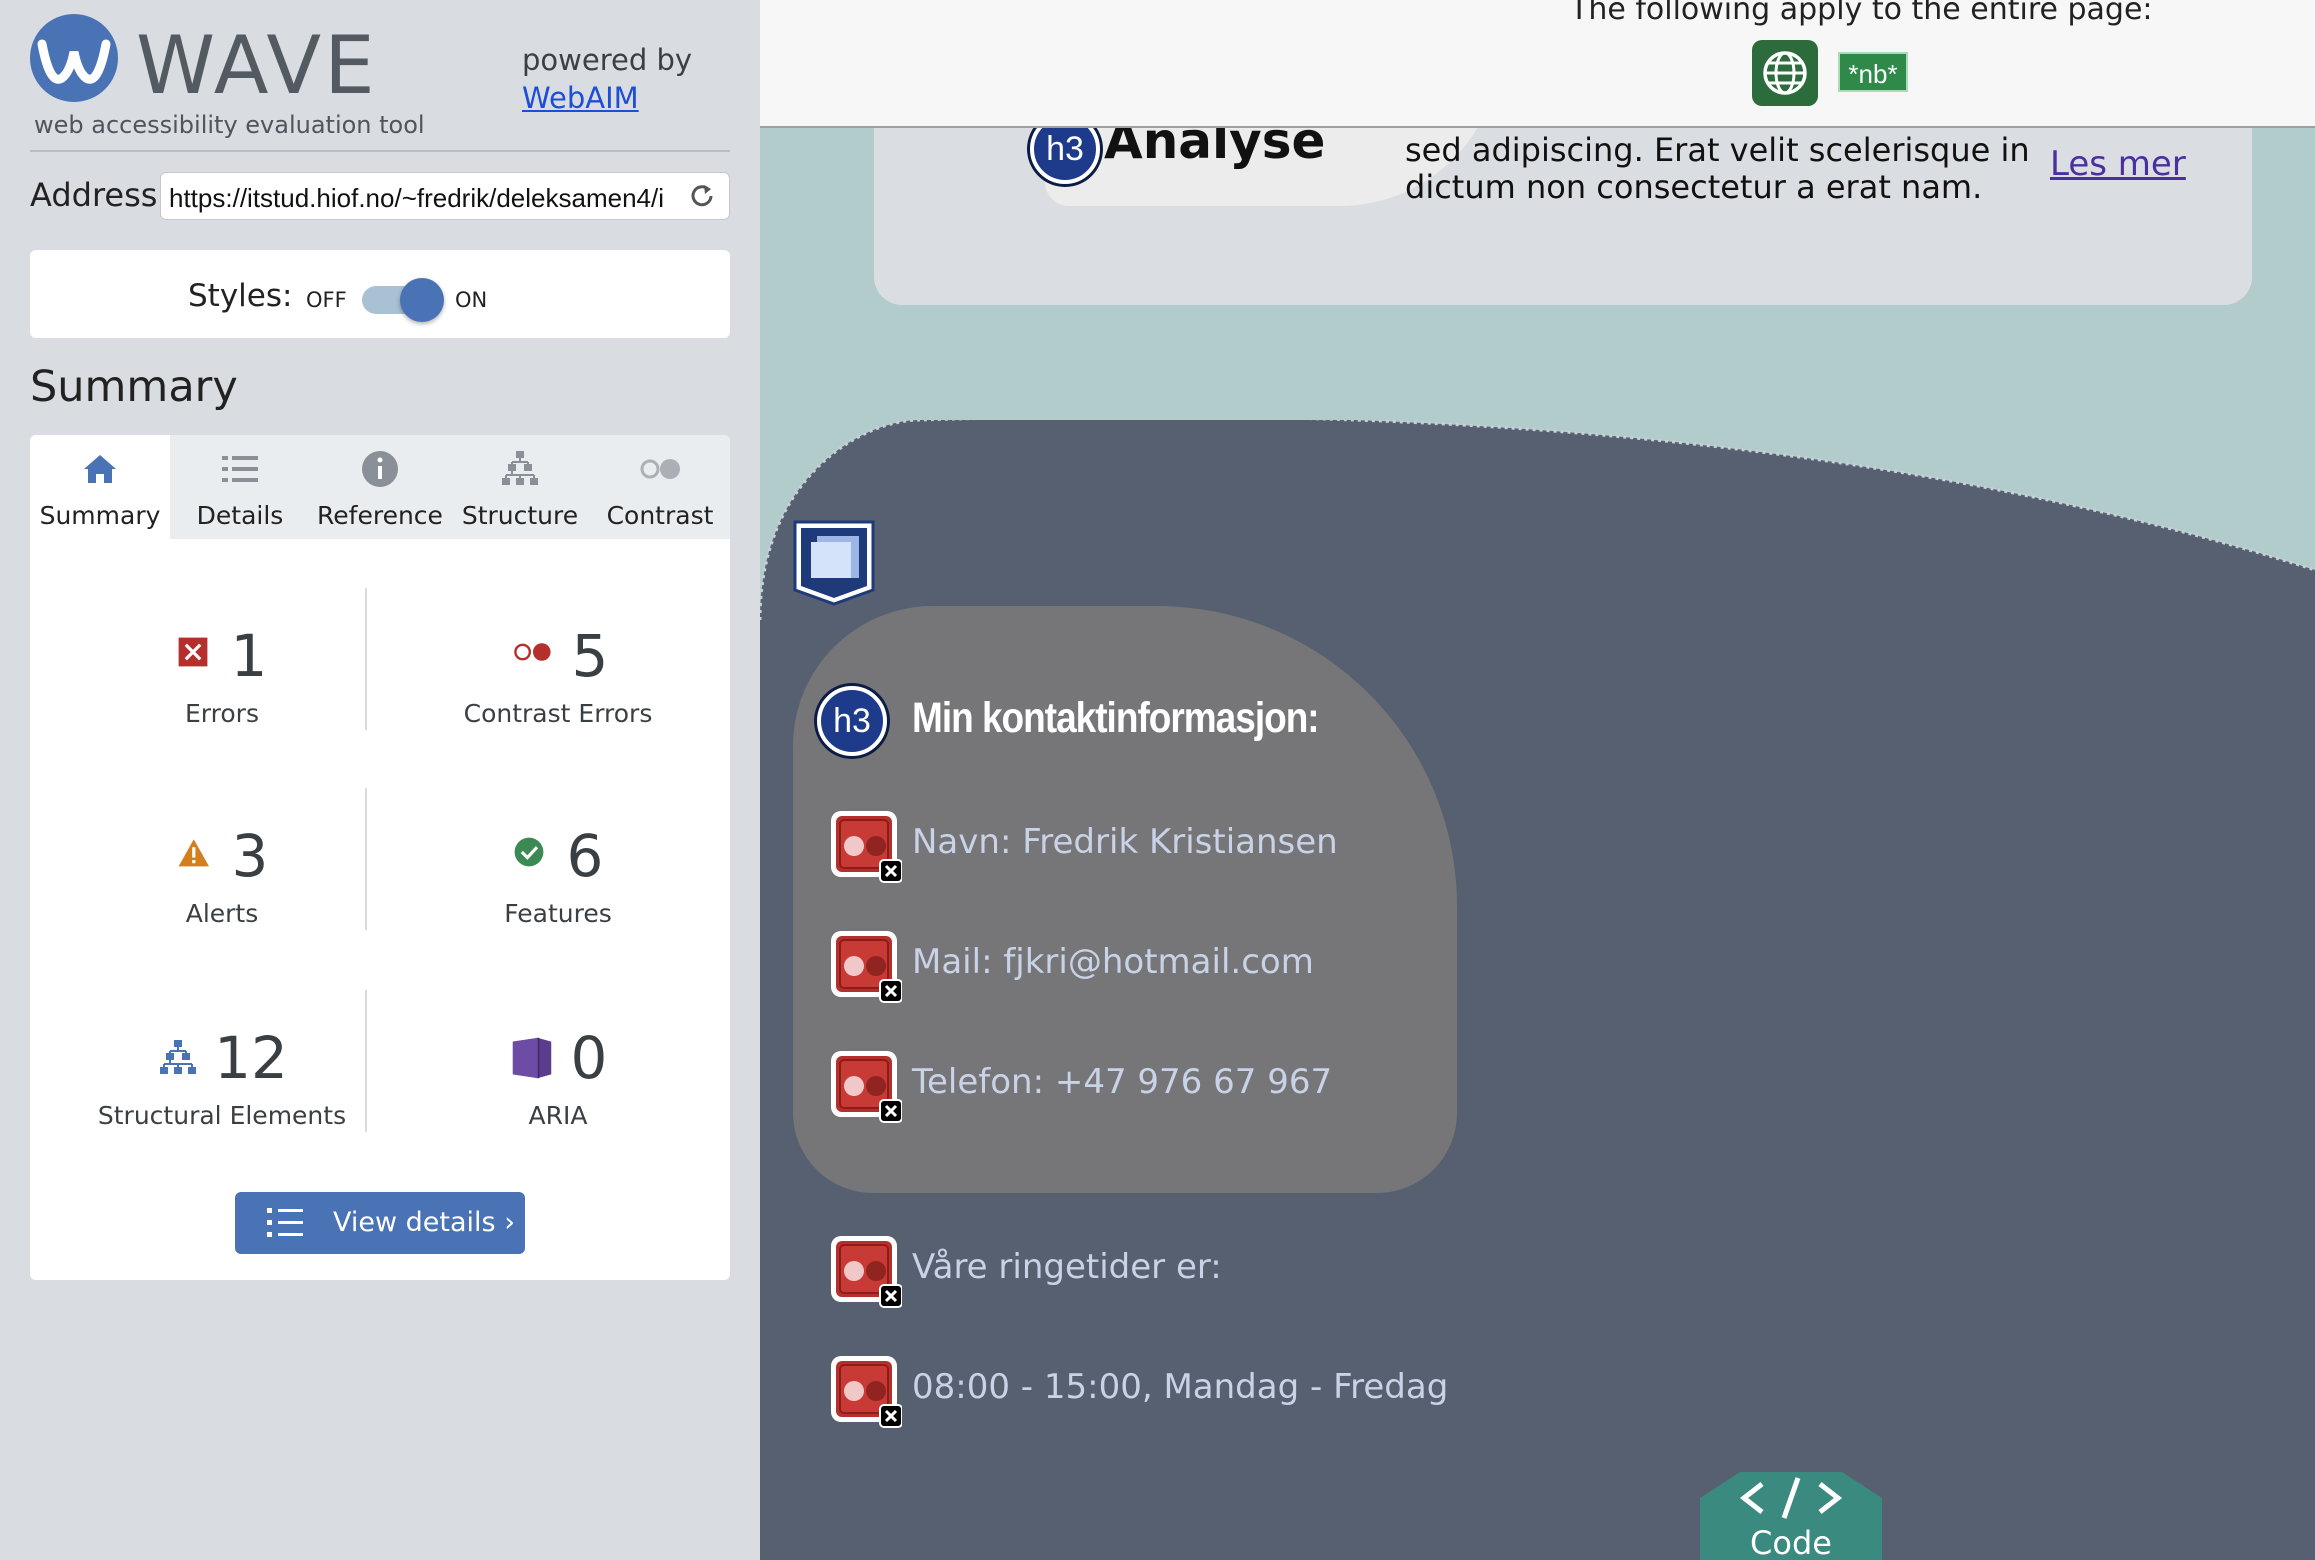 This screenshot has height=1560, width=2315. What do you see at coordinates (834, 563) in the screenshot?
I see `section-landmark-icon` at bounding box center [834, 563].